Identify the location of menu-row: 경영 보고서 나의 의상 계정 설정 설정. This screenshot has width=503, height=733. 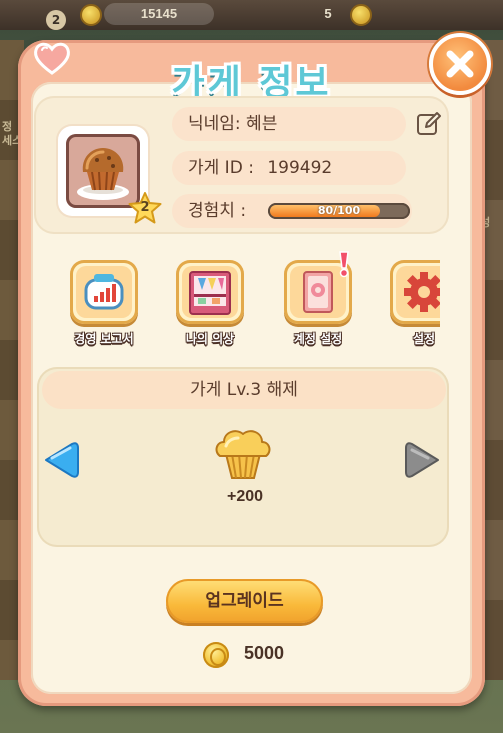
(240, 304).